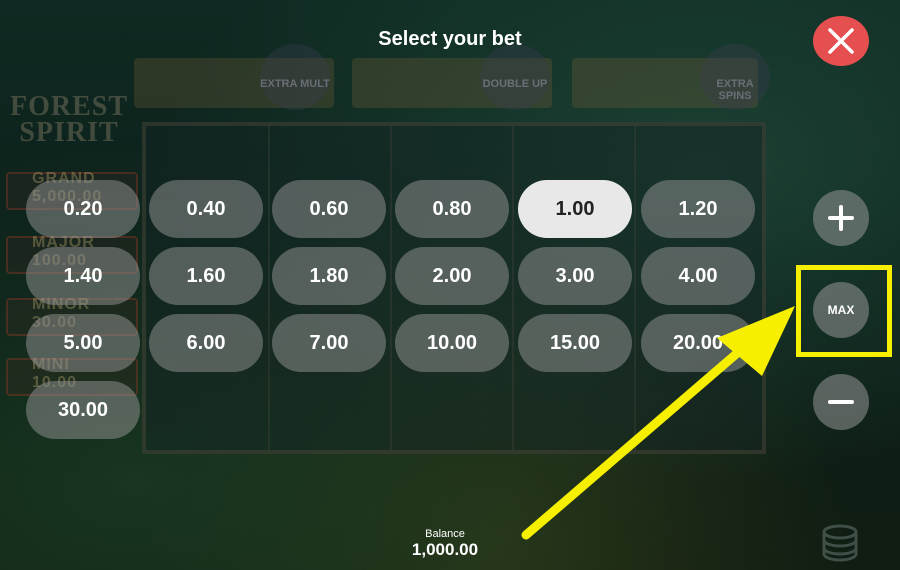 The image size is (900, 570). What do you see at coordinates (83, 343) in the screenshot?
I see `bet-option-button: 5.00` at bounding box center [83, 343].